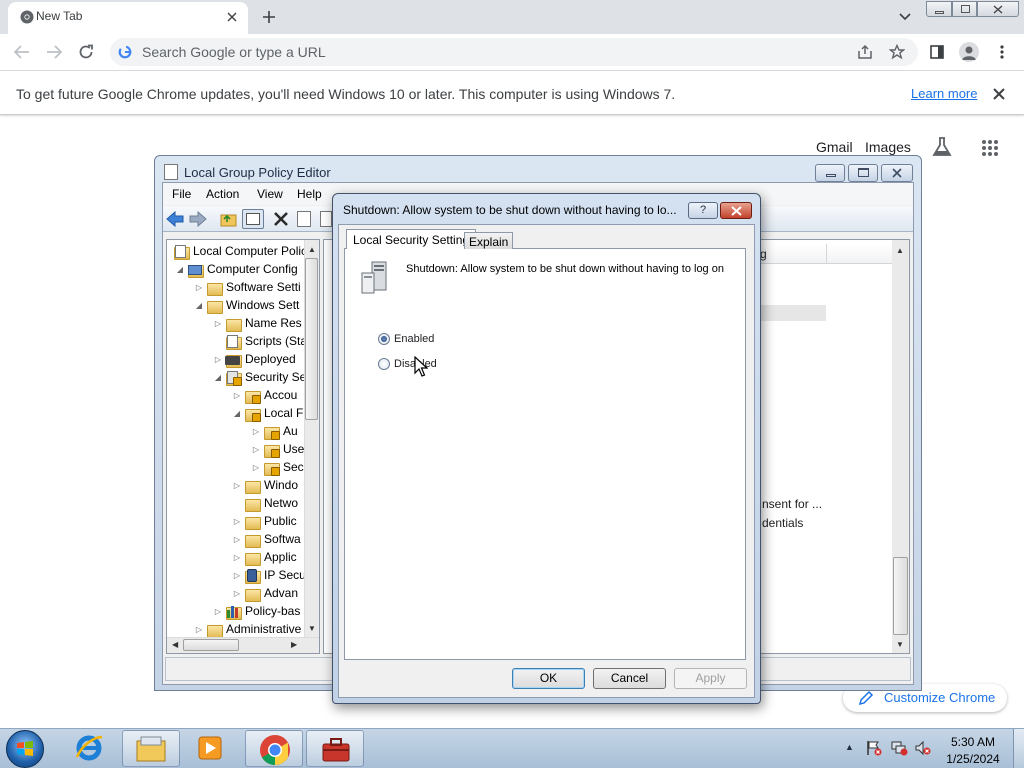  Describe the element at coordinates (384, 364) in the screenshot. I see `disabled-radio-dot` at that location.